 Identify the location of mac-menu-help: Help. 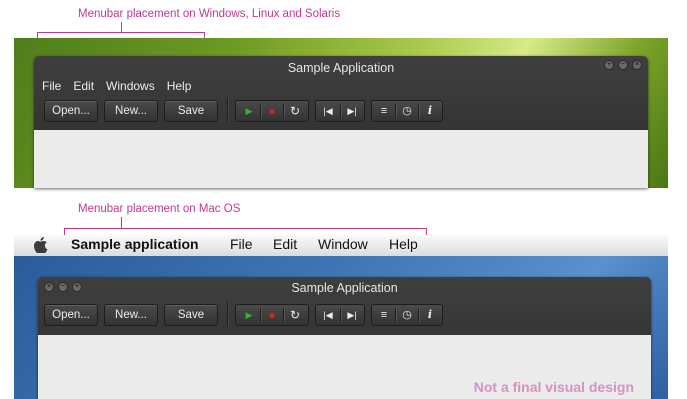
(403, 244).